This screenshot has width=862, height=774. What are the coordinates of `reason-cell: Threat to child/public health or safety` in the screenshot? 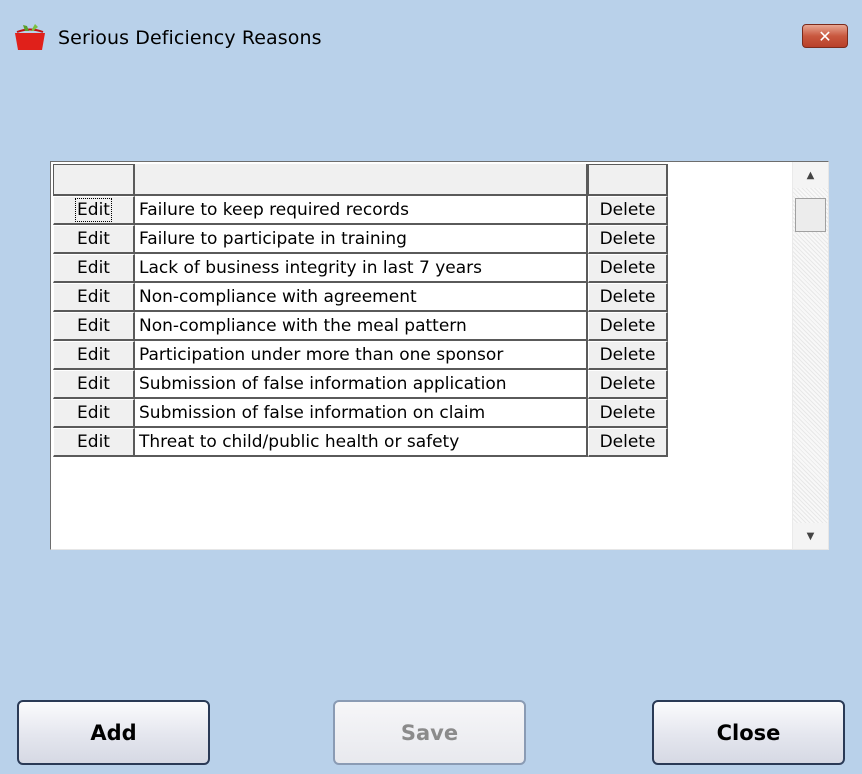 It's located at (361, 442).